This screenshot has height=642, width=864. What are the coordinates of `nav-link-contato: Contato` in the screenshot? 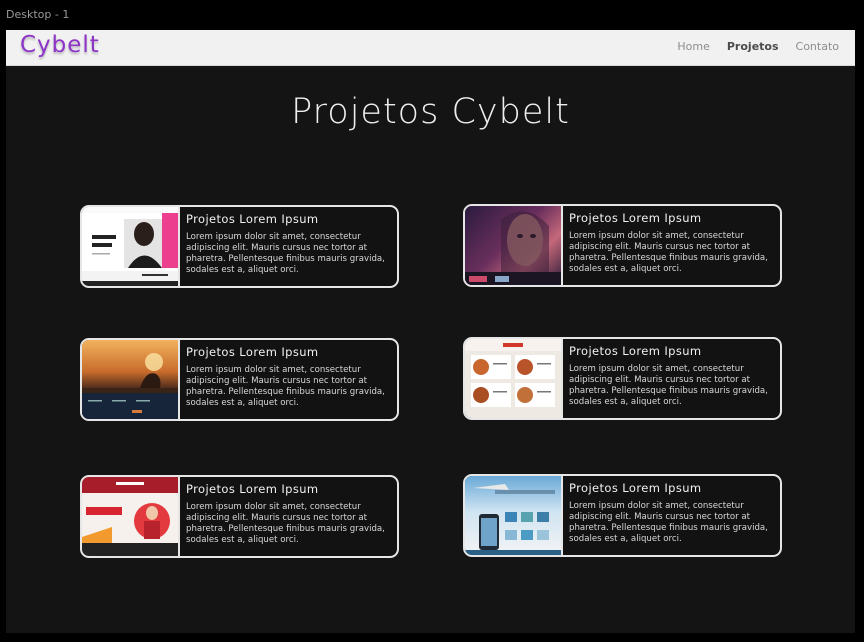 It's located at (817, 46).